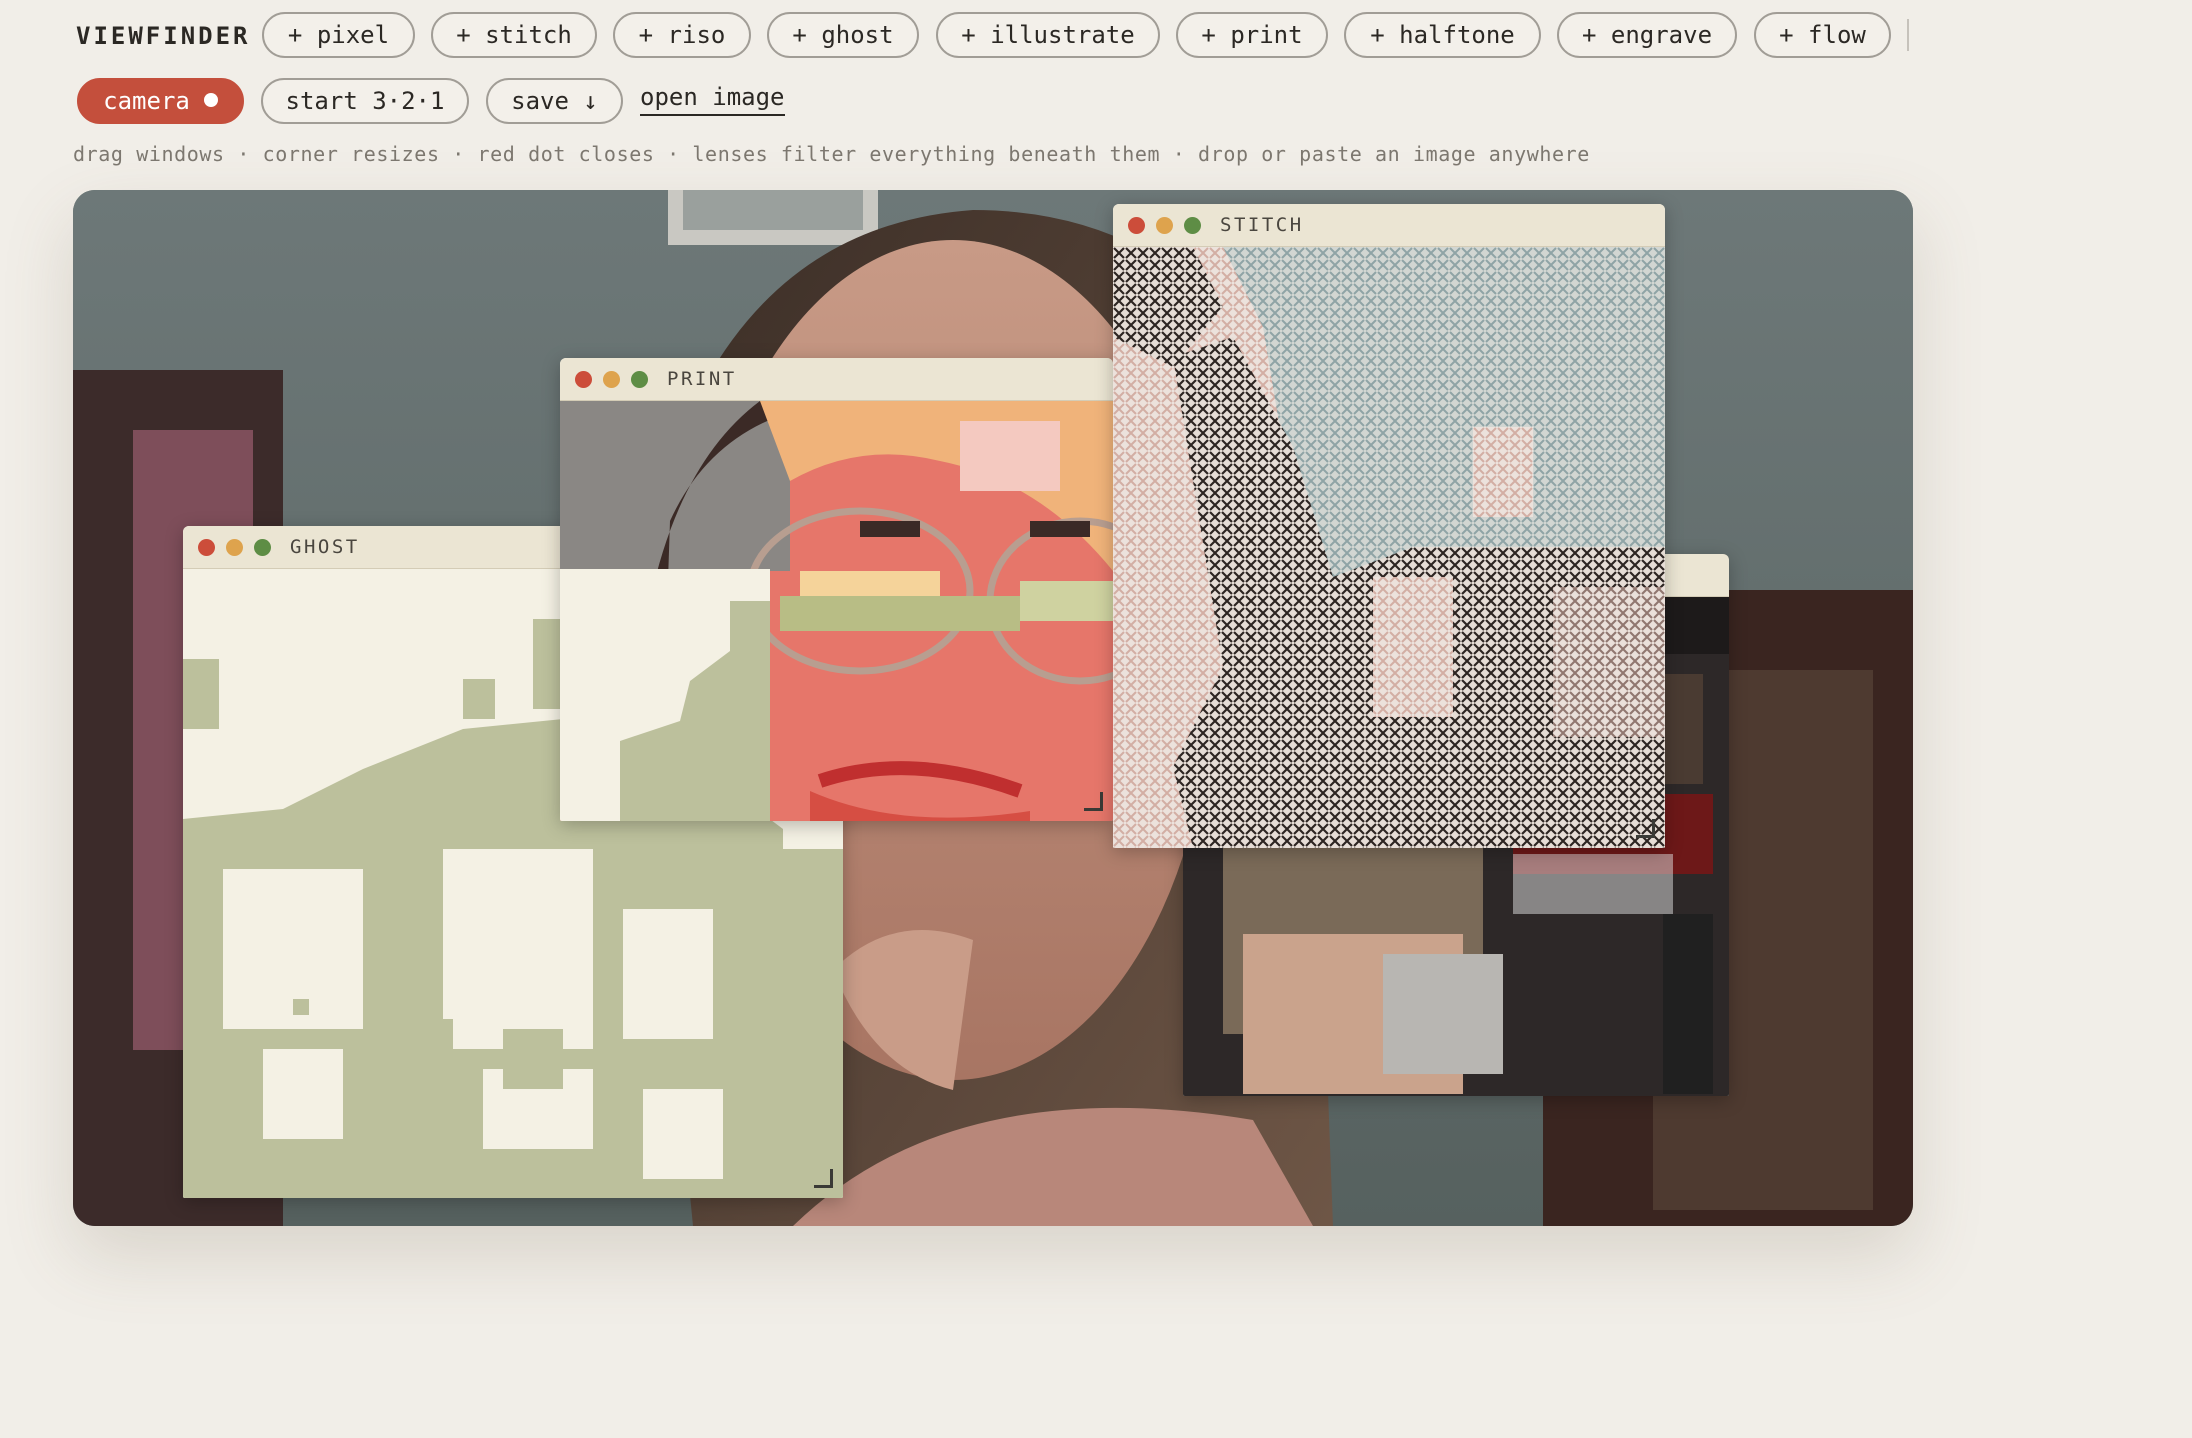  What do you see at coordinates (1645, 828) in the screenshot?
I see `stitch-resize-handle-icon` at bounding box center [1645, 828].